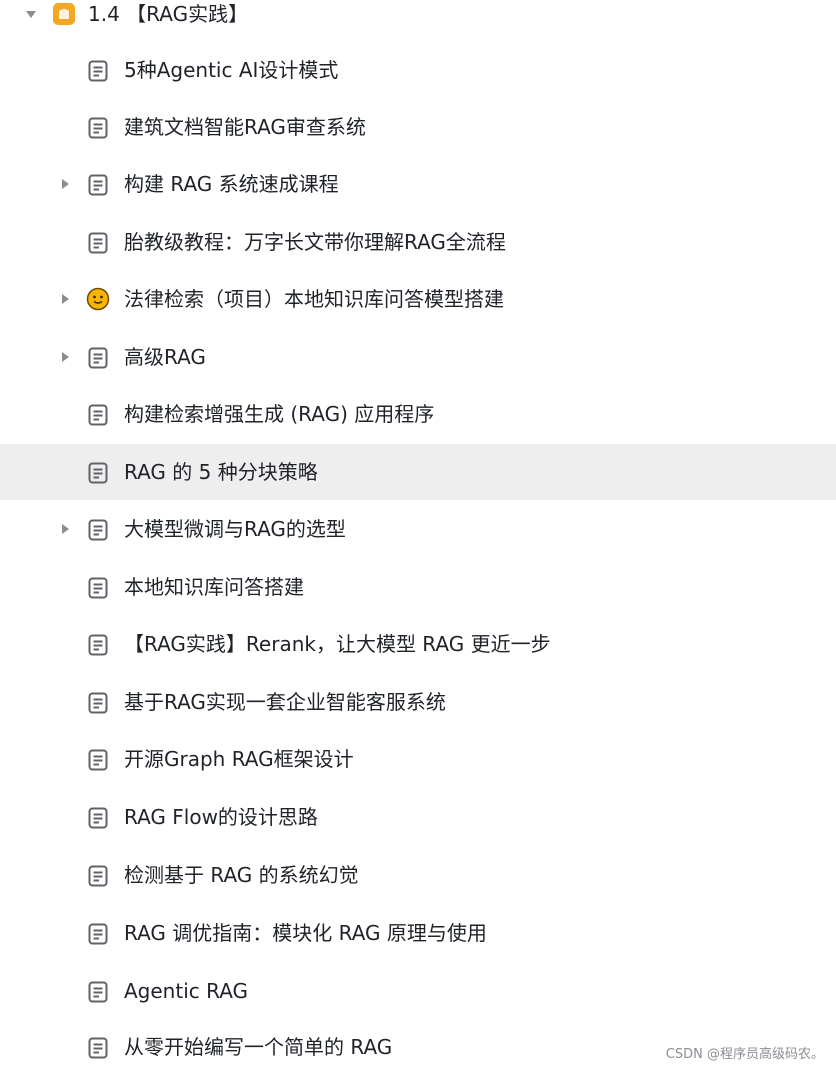 This screenshot has width=836, height=1075. Describe the element at coordinates (239, 759) in the screenshot. I see `list-item-label: 开源Graph RAG框架设计` at that location.